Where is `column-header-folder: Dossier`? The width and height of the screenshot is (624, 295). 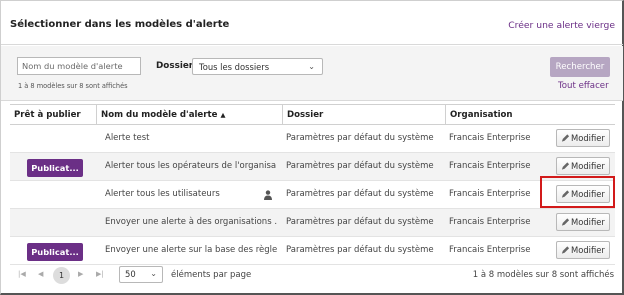
column-header-folder: Dossier is located at coordinates (363, 115).